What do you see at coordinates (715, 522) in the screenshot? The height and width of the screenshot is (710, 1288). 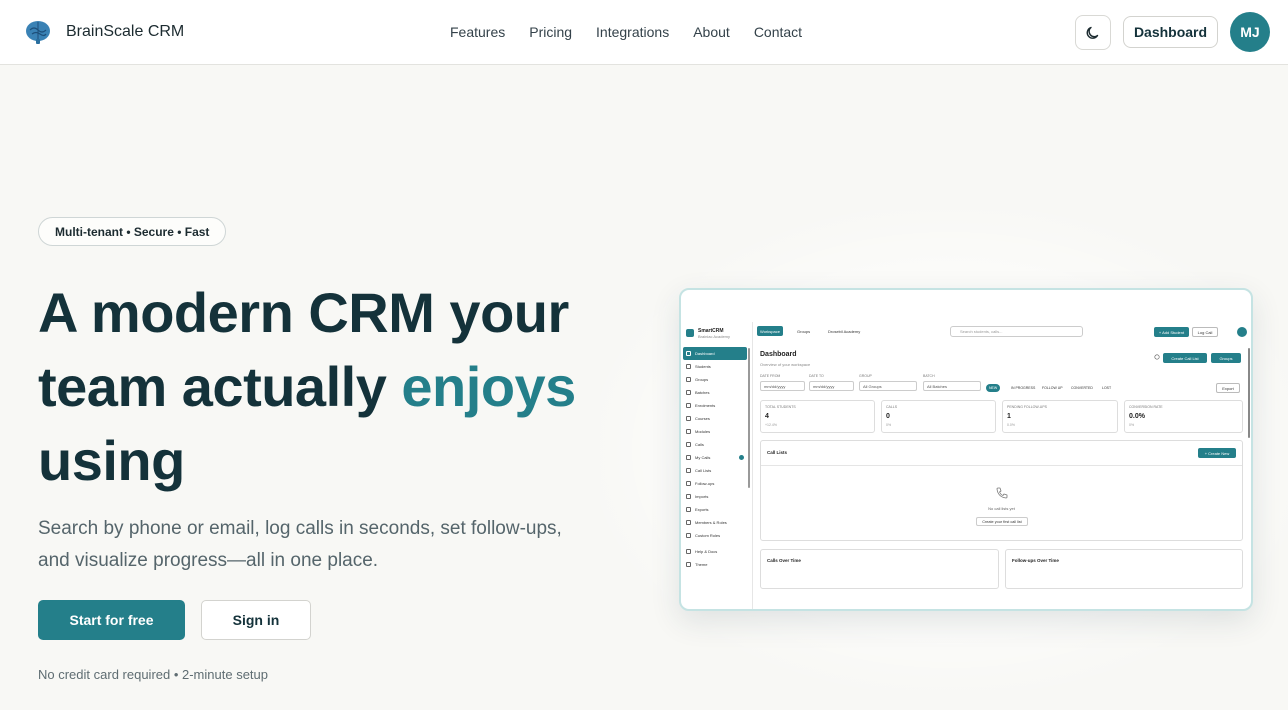 I see `mock-nav-item: Members & Roles` at bounding box center [715, 522].